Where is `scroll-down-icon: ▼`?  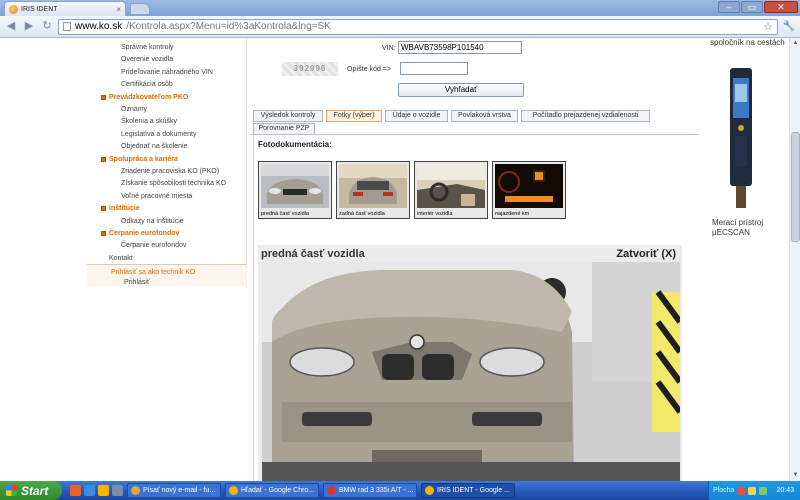 scroll-down-icon: ▼ is located at coordinates (795, 475).